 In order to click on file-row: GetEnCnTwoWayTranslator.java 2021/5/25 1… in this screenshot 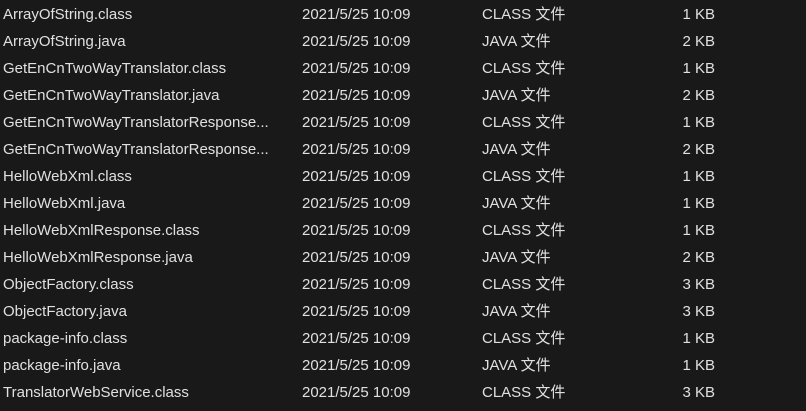, I will do `click(403, 95)`.